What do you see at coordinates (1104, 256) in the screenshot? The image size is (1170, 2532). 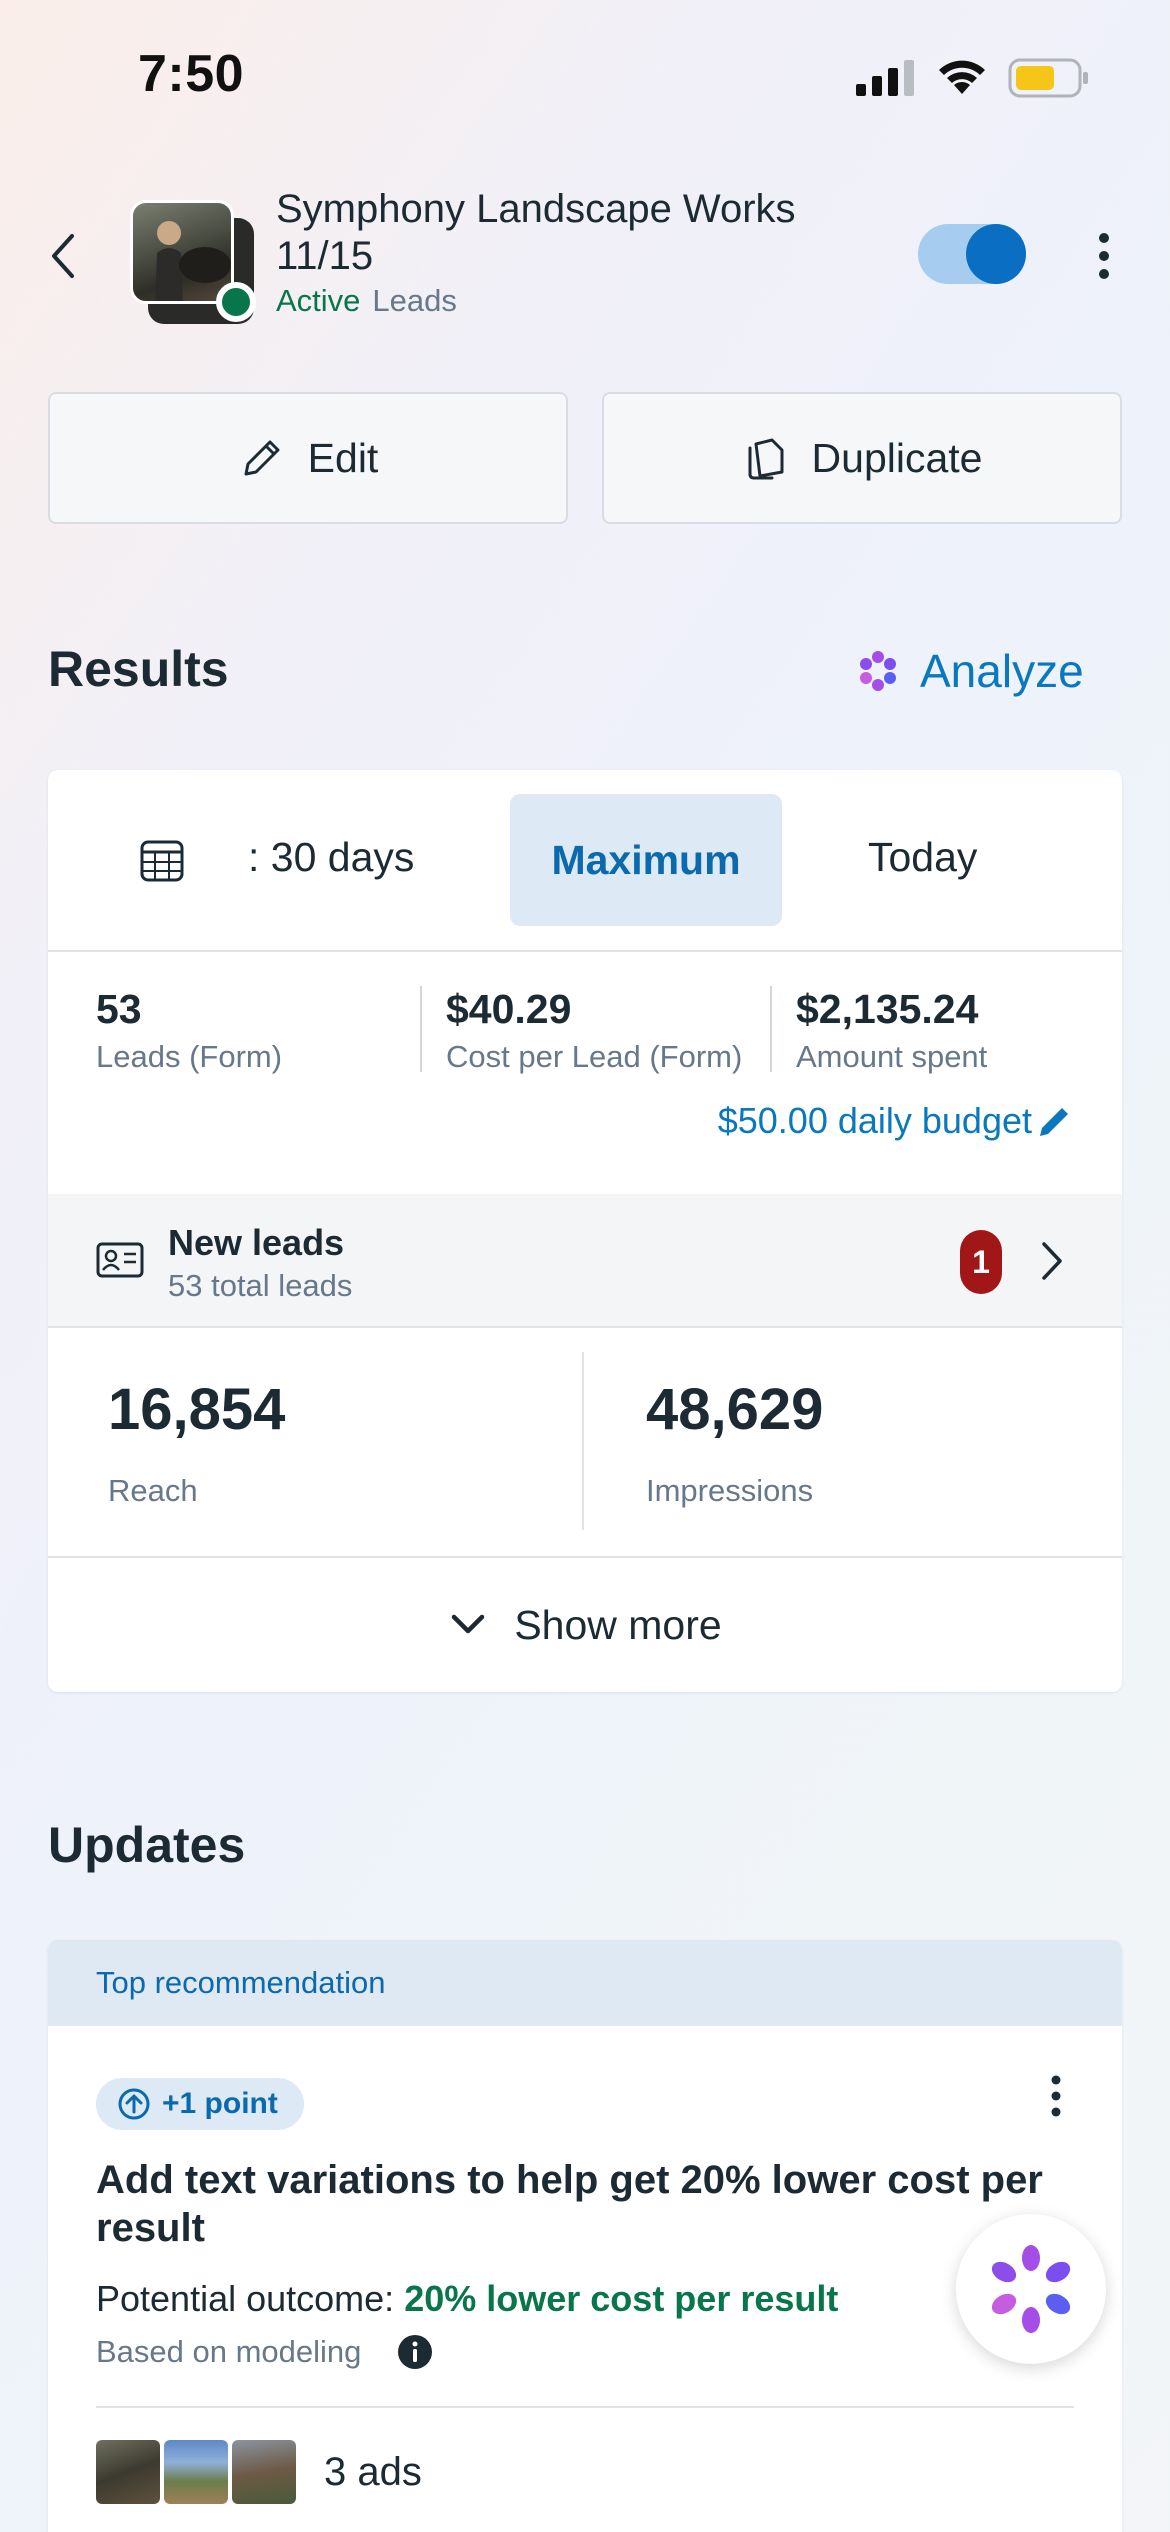 I see `more-options-icon` at bounding box center [1104, 256].